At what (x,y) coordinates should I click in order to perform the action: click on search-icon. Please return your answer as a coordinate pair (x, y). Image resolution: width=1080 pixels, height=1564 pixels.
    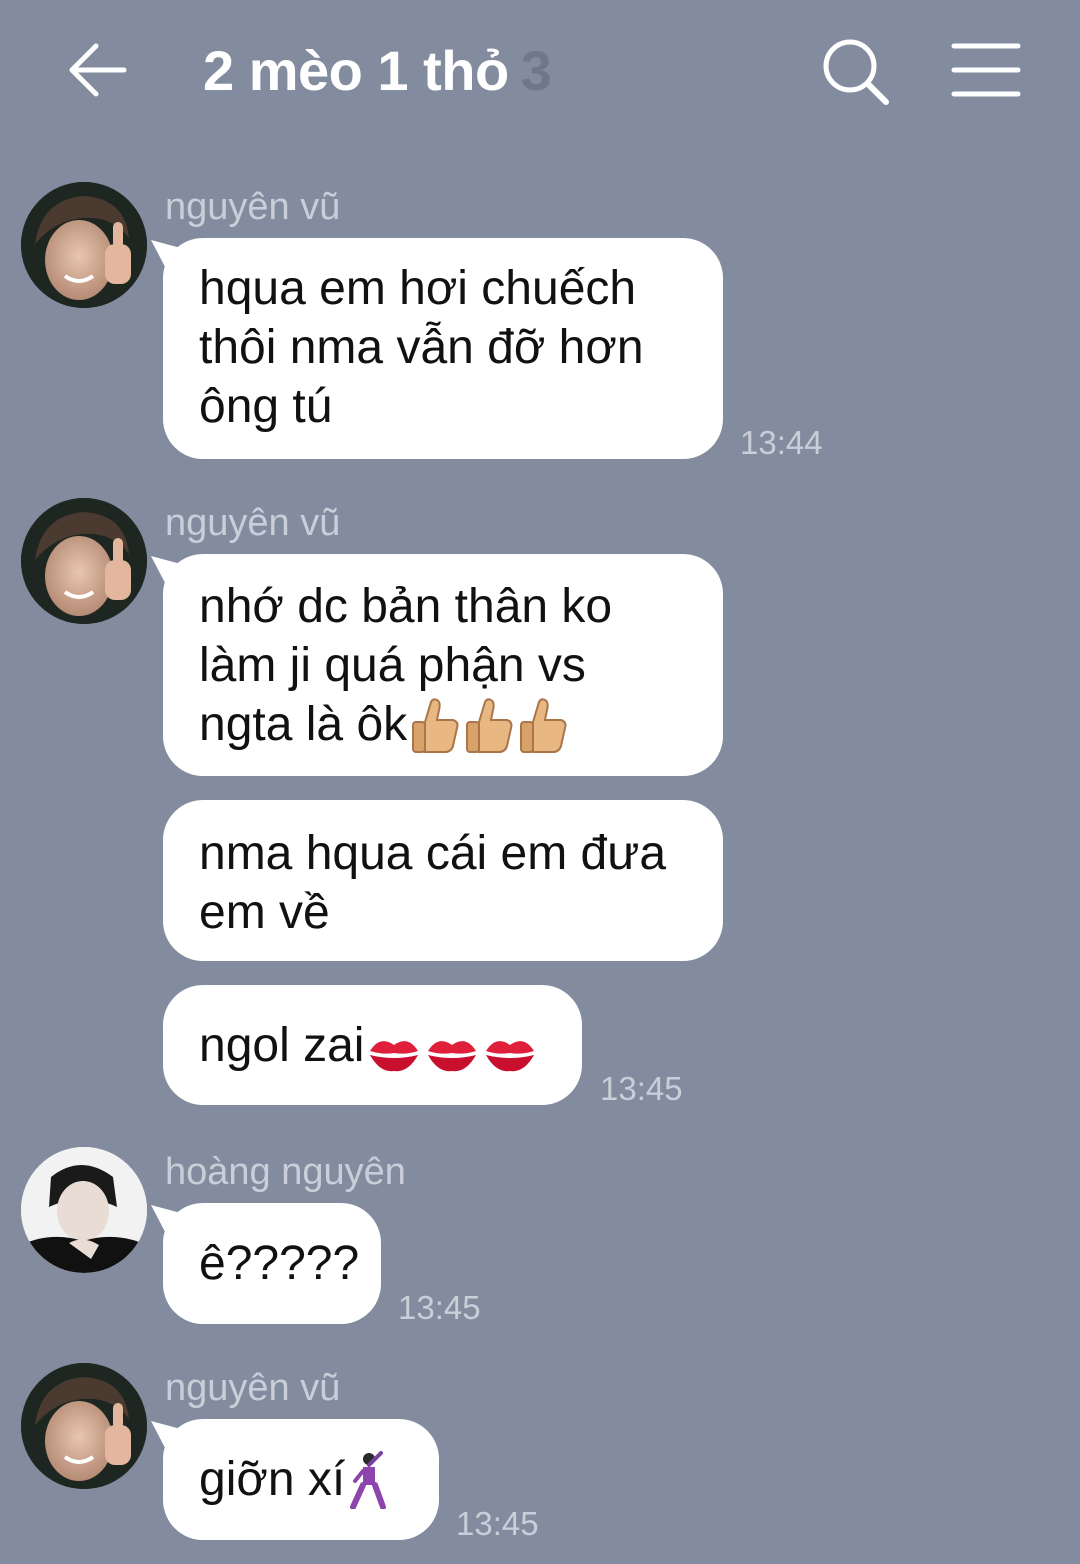
    Looking at the image, I should click on (856, 72).